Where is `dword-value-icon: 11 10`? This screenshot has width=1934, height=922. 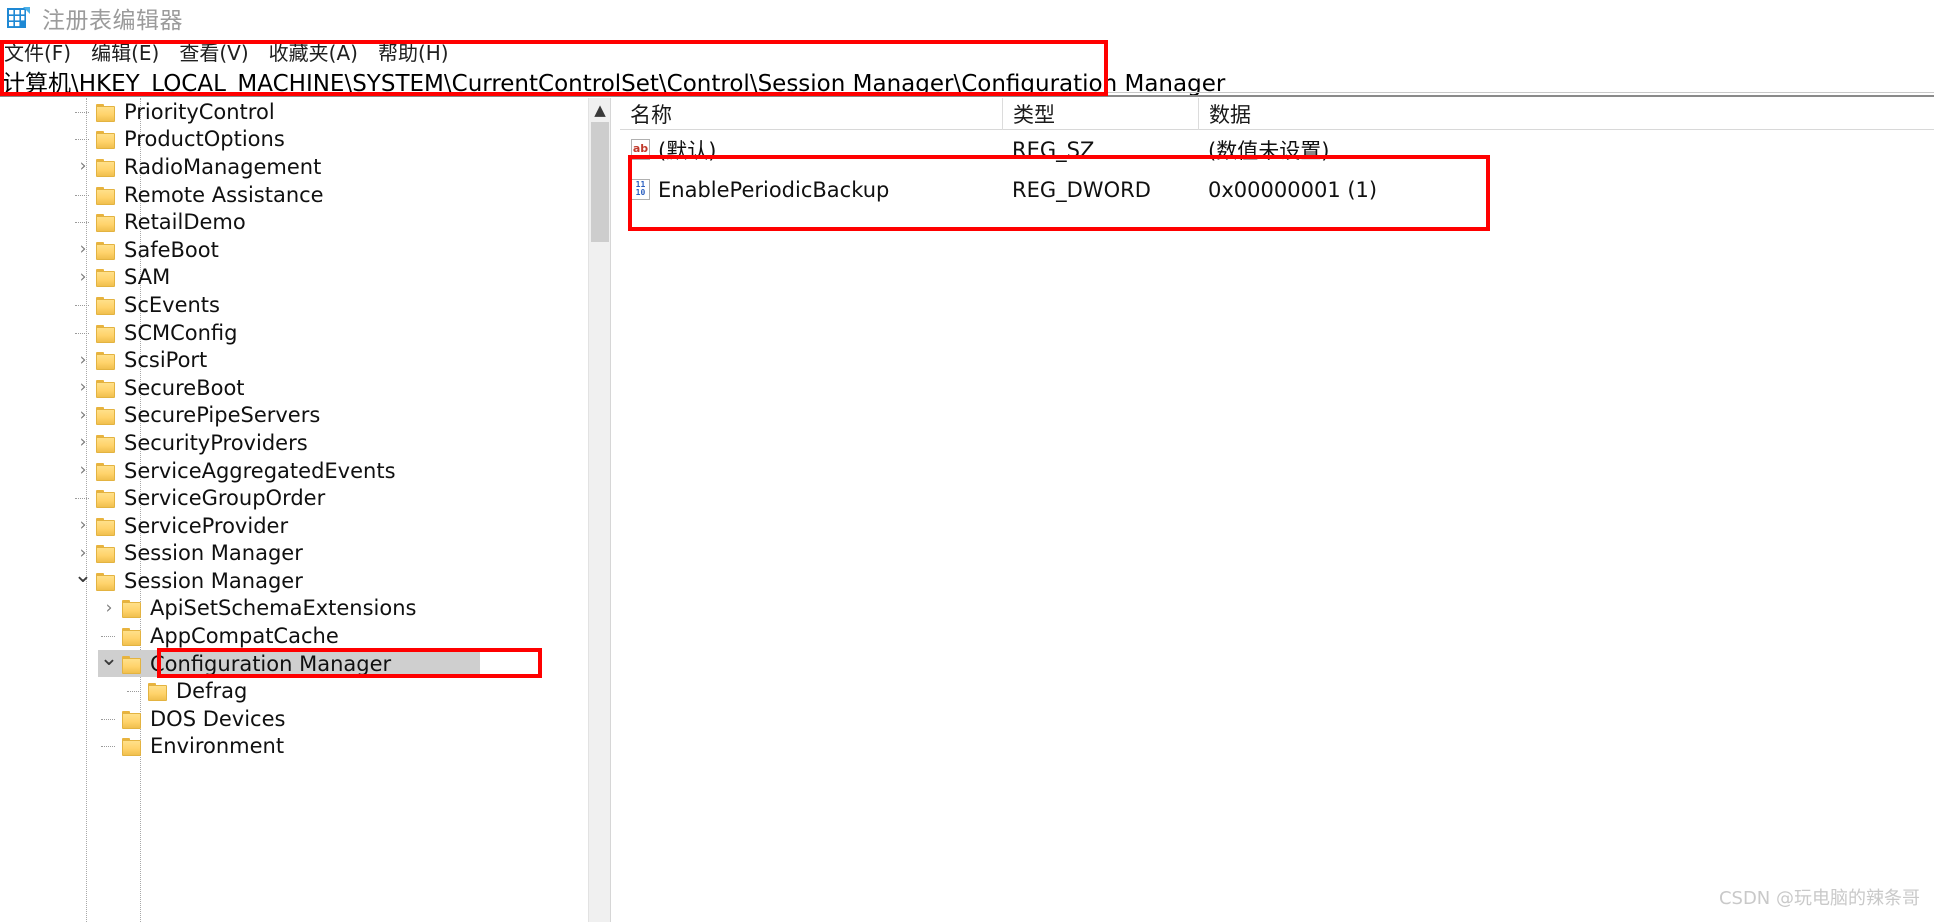
dword-value-icon: 11 10 is located at coordinates (641, 190).